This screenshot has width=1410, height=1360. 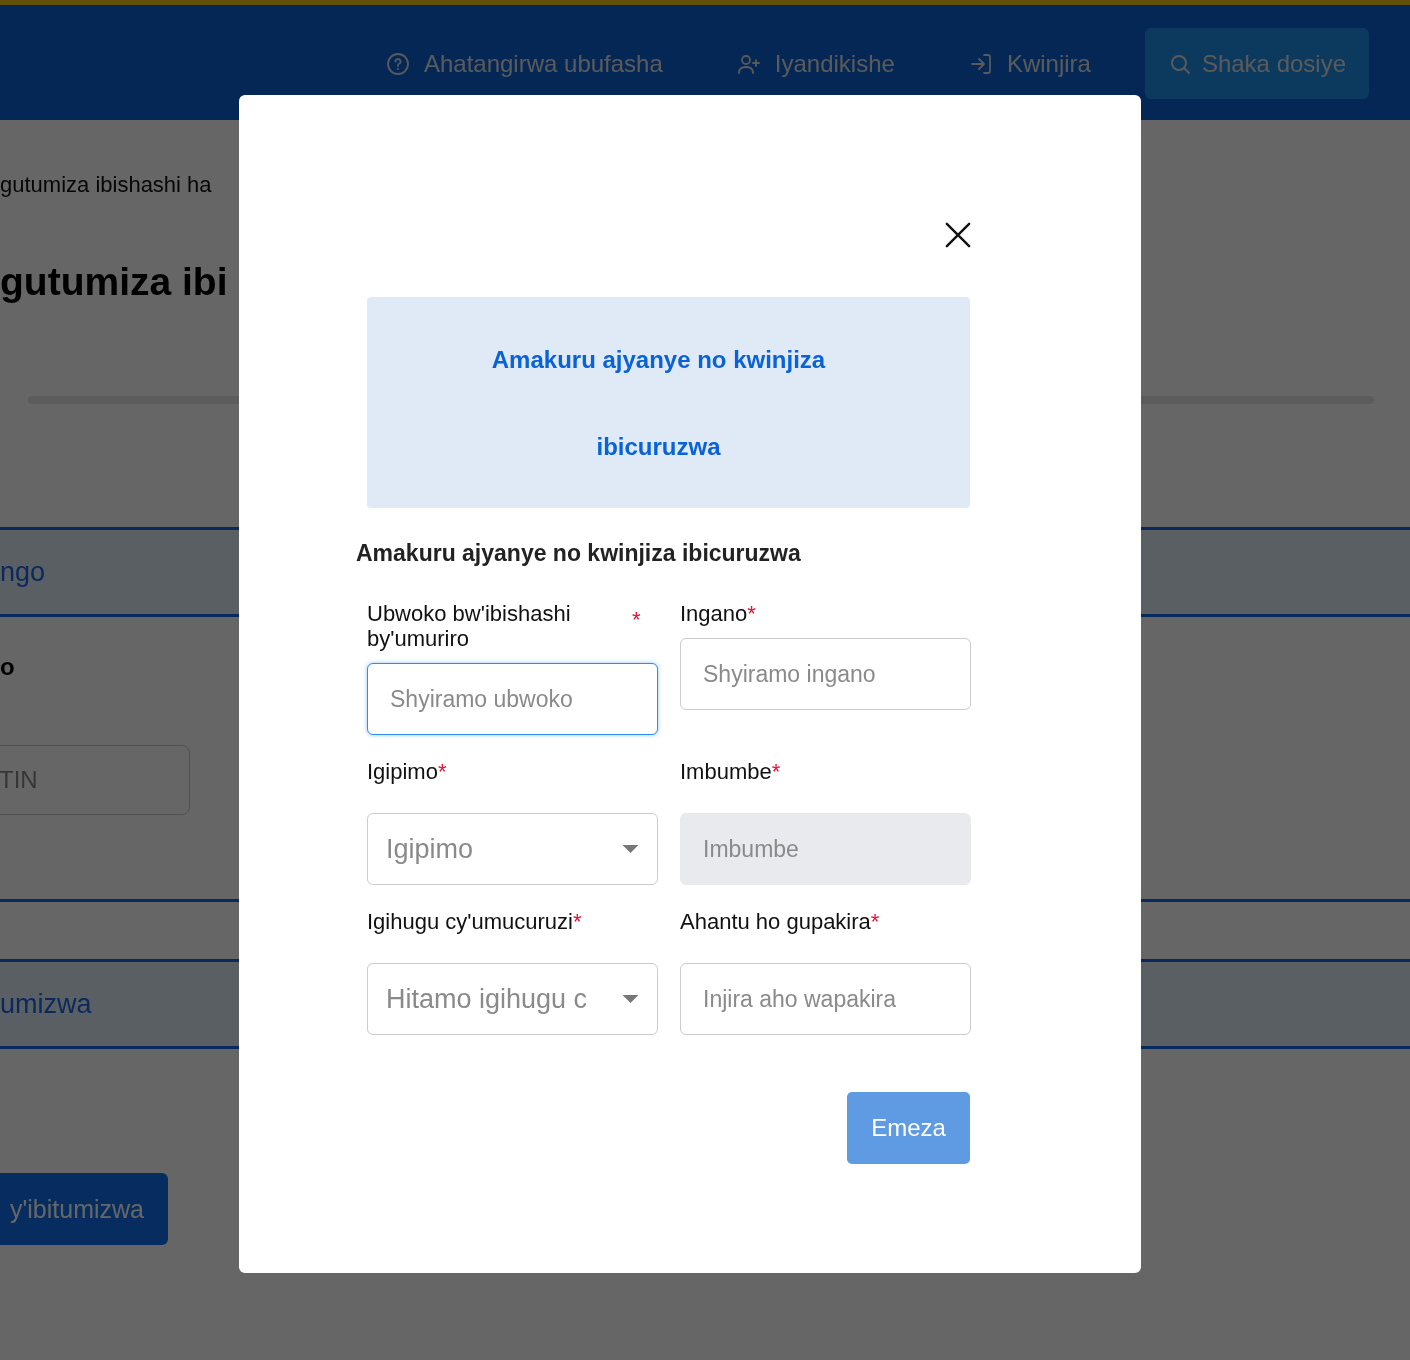 I want to click on select-field: Hitamo igihugu c, so click(x=512, y=999).